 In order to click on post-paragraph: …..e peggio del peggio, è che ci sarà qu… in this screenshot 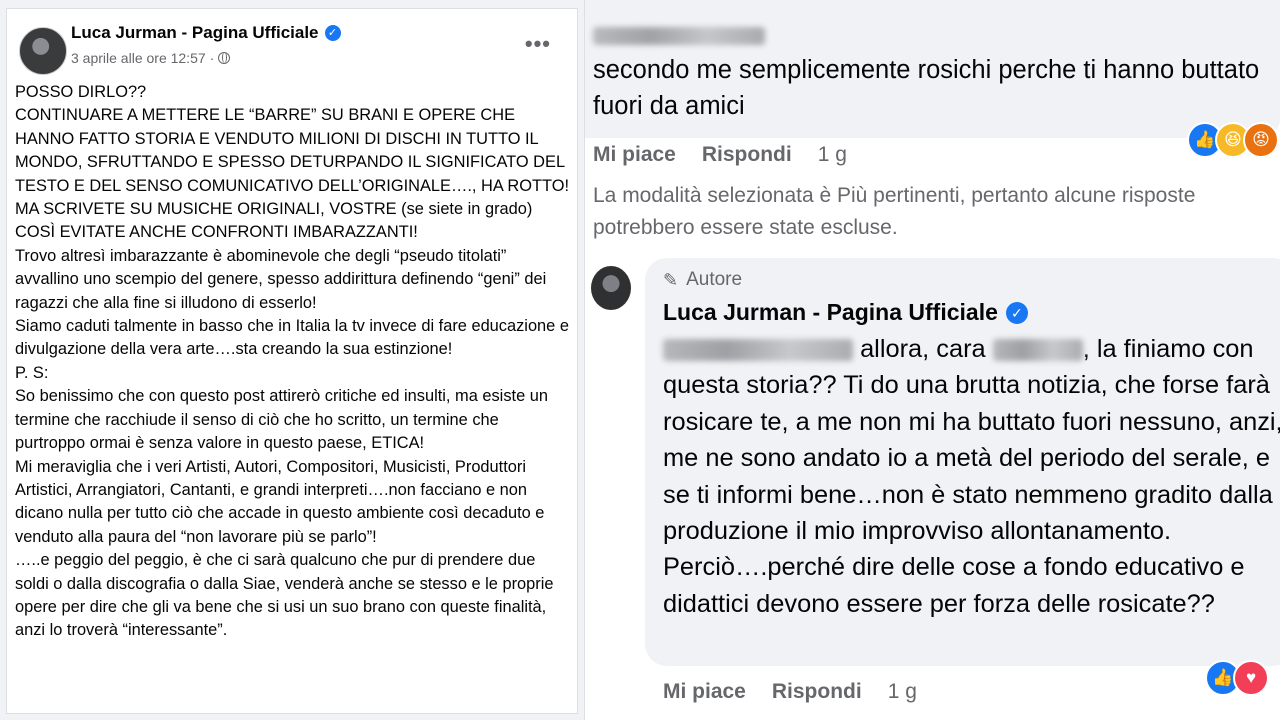, I will do `click(284, 595)`.